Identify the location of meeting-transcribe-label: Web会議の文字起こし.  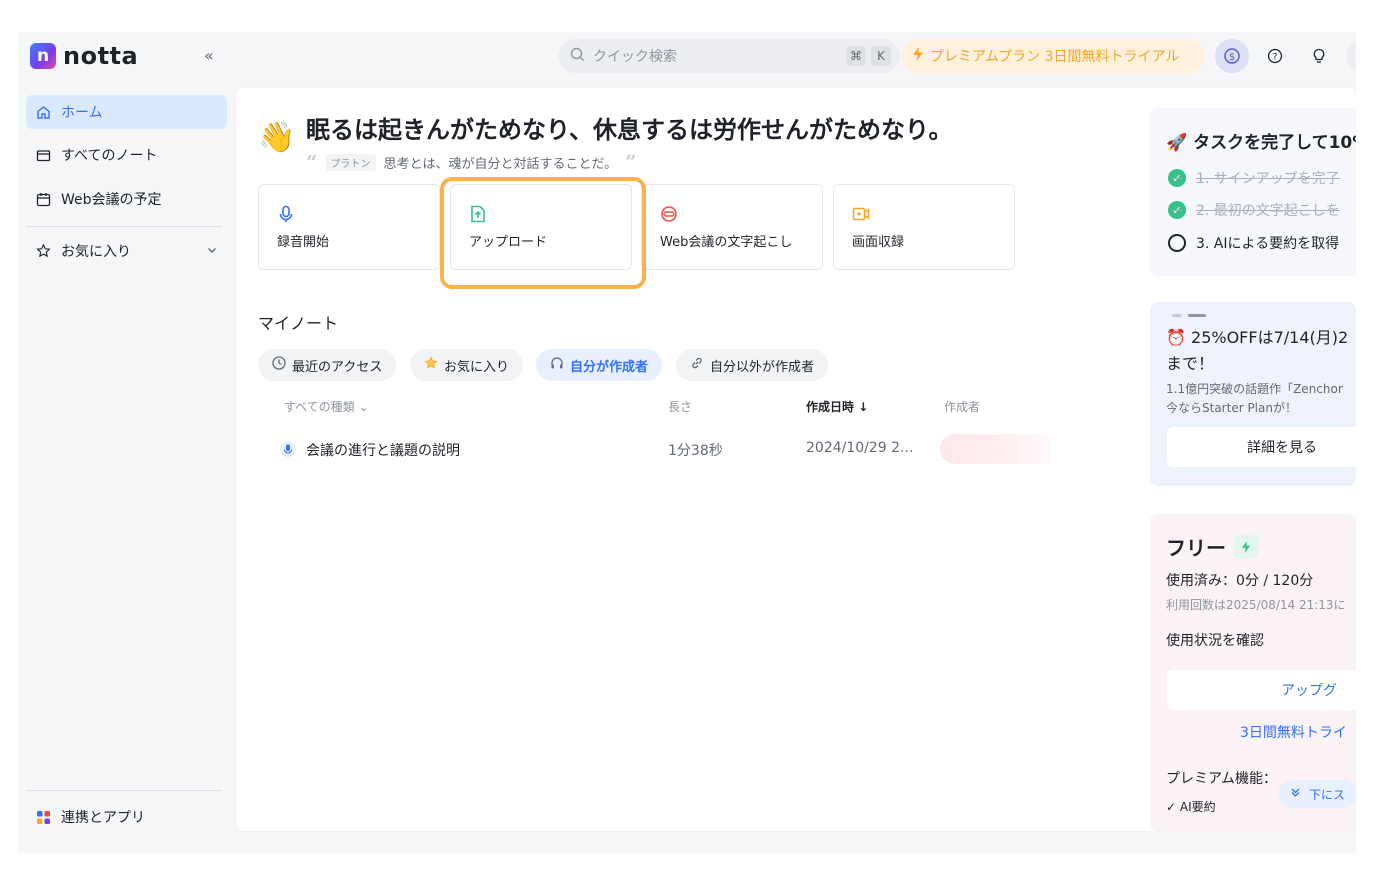
(726, 242).